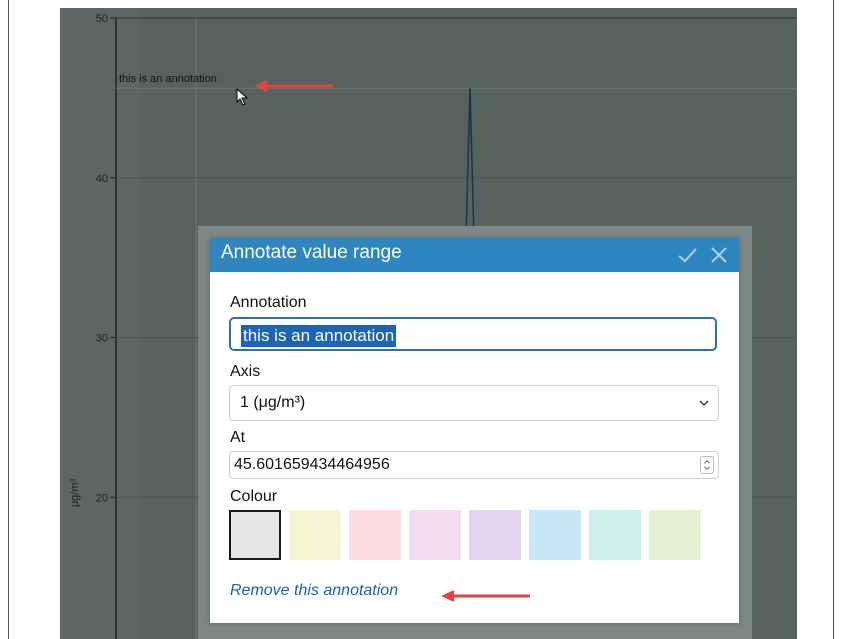 The image size is (842, 639). What do you see at coordinates (719, 255) in the screenshot?
I see `close-icon` at bounding box center [719, 255].